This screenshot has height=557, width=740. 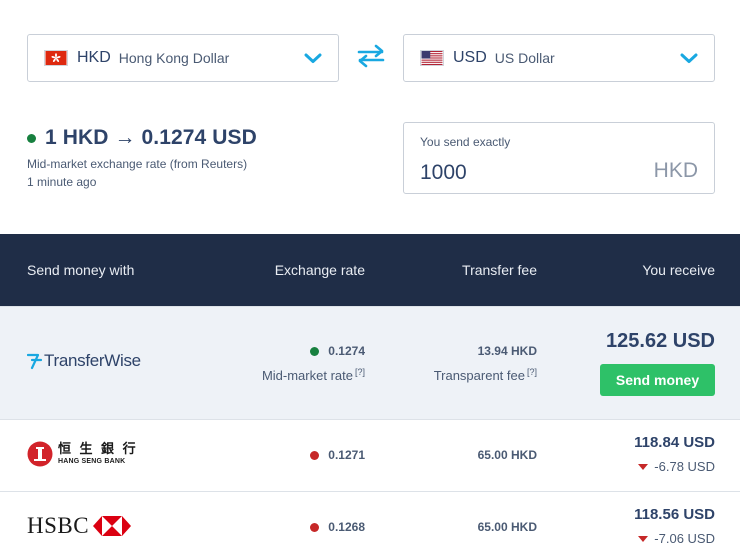 I want to click on exchange-rate-value: 0.1268, so click(x=337, y=527).